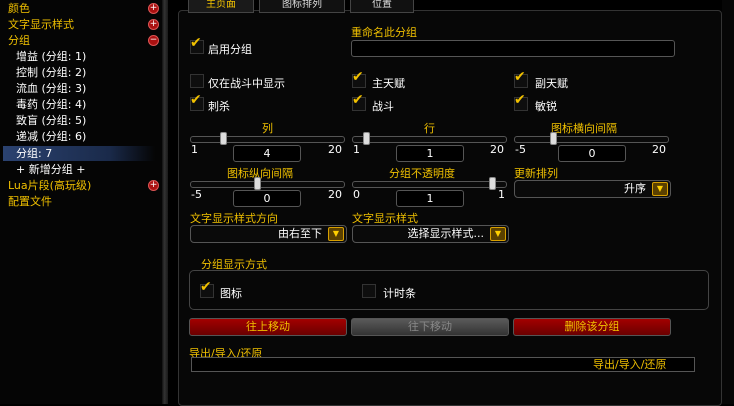 The width and height of the screenshot is (734, 406). Describe the element at coordinates (51, 136) in the screenshot. I see `sidebar-item-group-6: 递减 (分组: 6)` at that location.